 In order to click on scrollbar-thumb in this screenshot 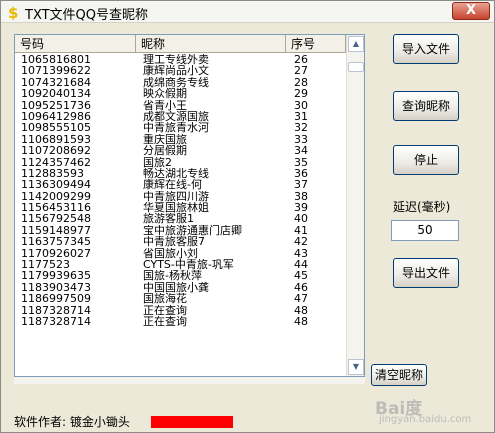, I will do `click(356, 67)`.